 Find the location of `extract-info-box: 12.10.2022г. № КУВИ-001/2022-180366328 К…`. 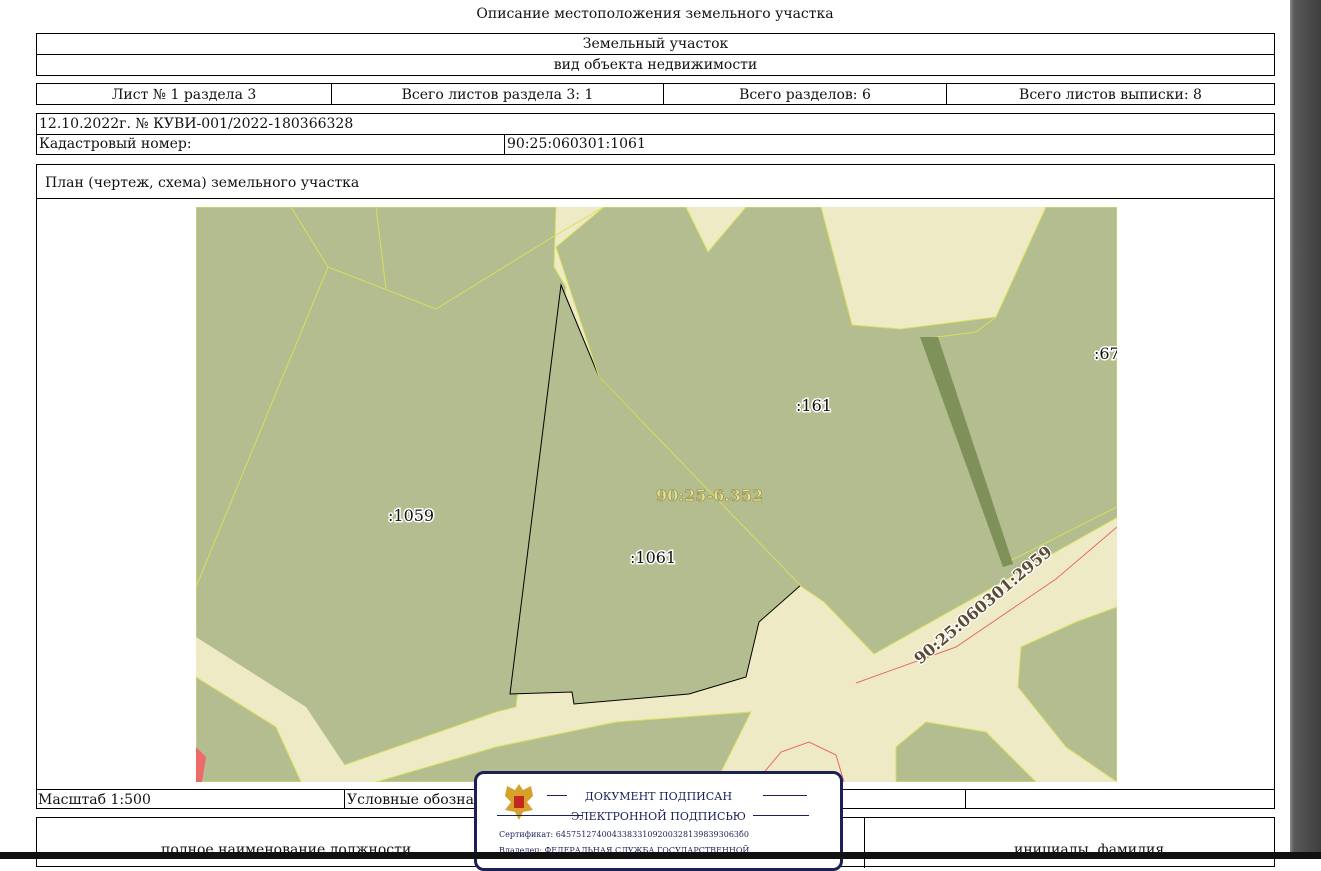

extract-info-box: 12.10.2022г. № КУВИ-001/2022-180366328 К… is located at coordinates (655, 134).